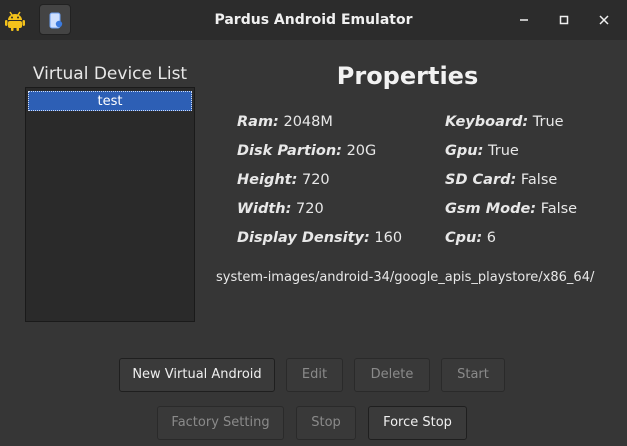  I want to click on property-value: 6, so click(491, 238).